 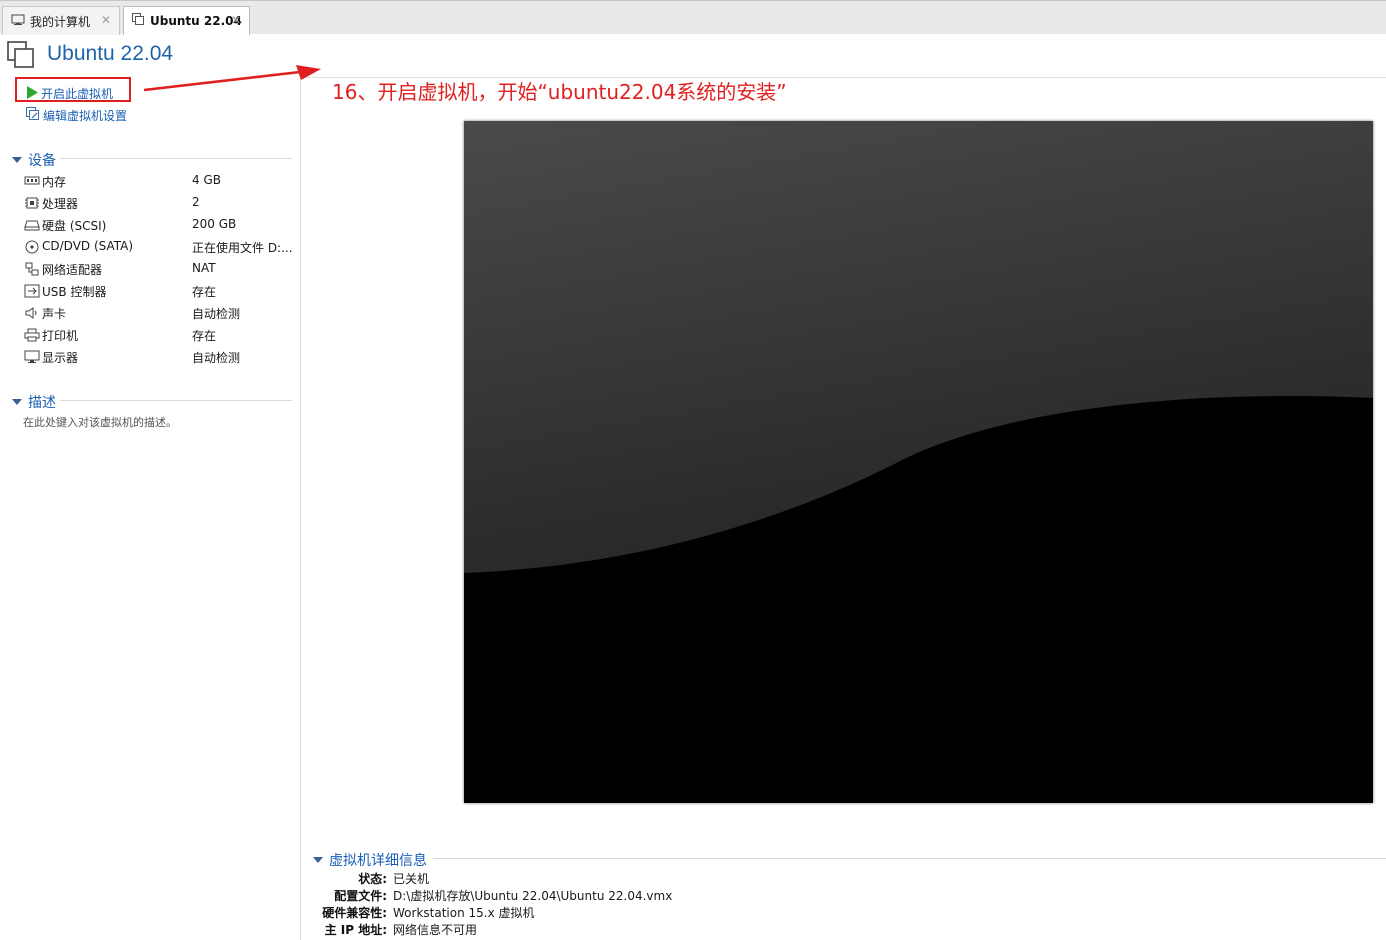 What do you see at coordinates (355, 930) in the screenshot?
I see `detail-label: 主 IP 地址:` at bounding box center [355, 930].